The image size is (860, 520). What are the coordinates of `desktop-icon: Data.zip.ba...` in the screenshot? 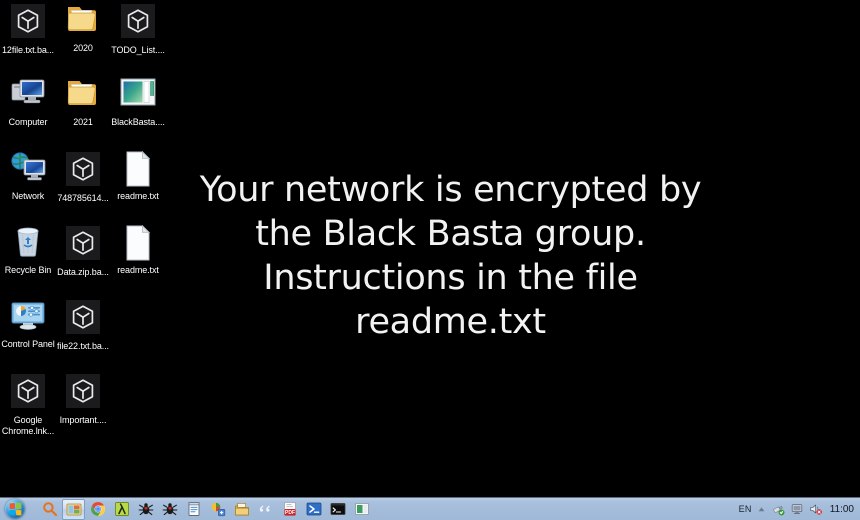 It's located at (83, 251).